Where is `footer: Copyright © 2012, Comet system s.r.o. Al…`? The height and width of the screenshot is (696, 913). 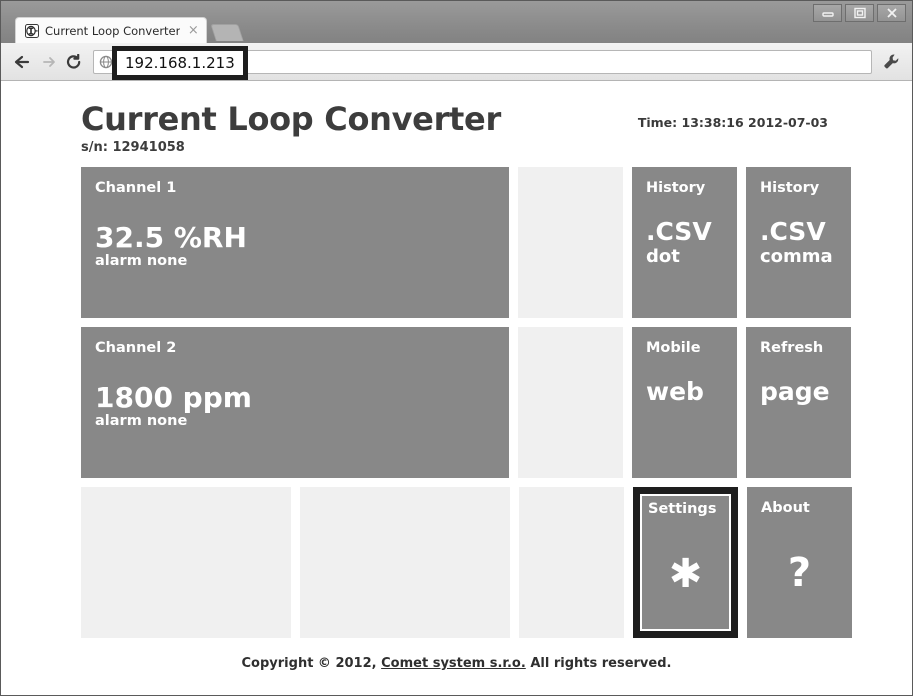
footer: Copyright © 2012, Comet system s.r.o. Al… is located at coordinates (456, 663).